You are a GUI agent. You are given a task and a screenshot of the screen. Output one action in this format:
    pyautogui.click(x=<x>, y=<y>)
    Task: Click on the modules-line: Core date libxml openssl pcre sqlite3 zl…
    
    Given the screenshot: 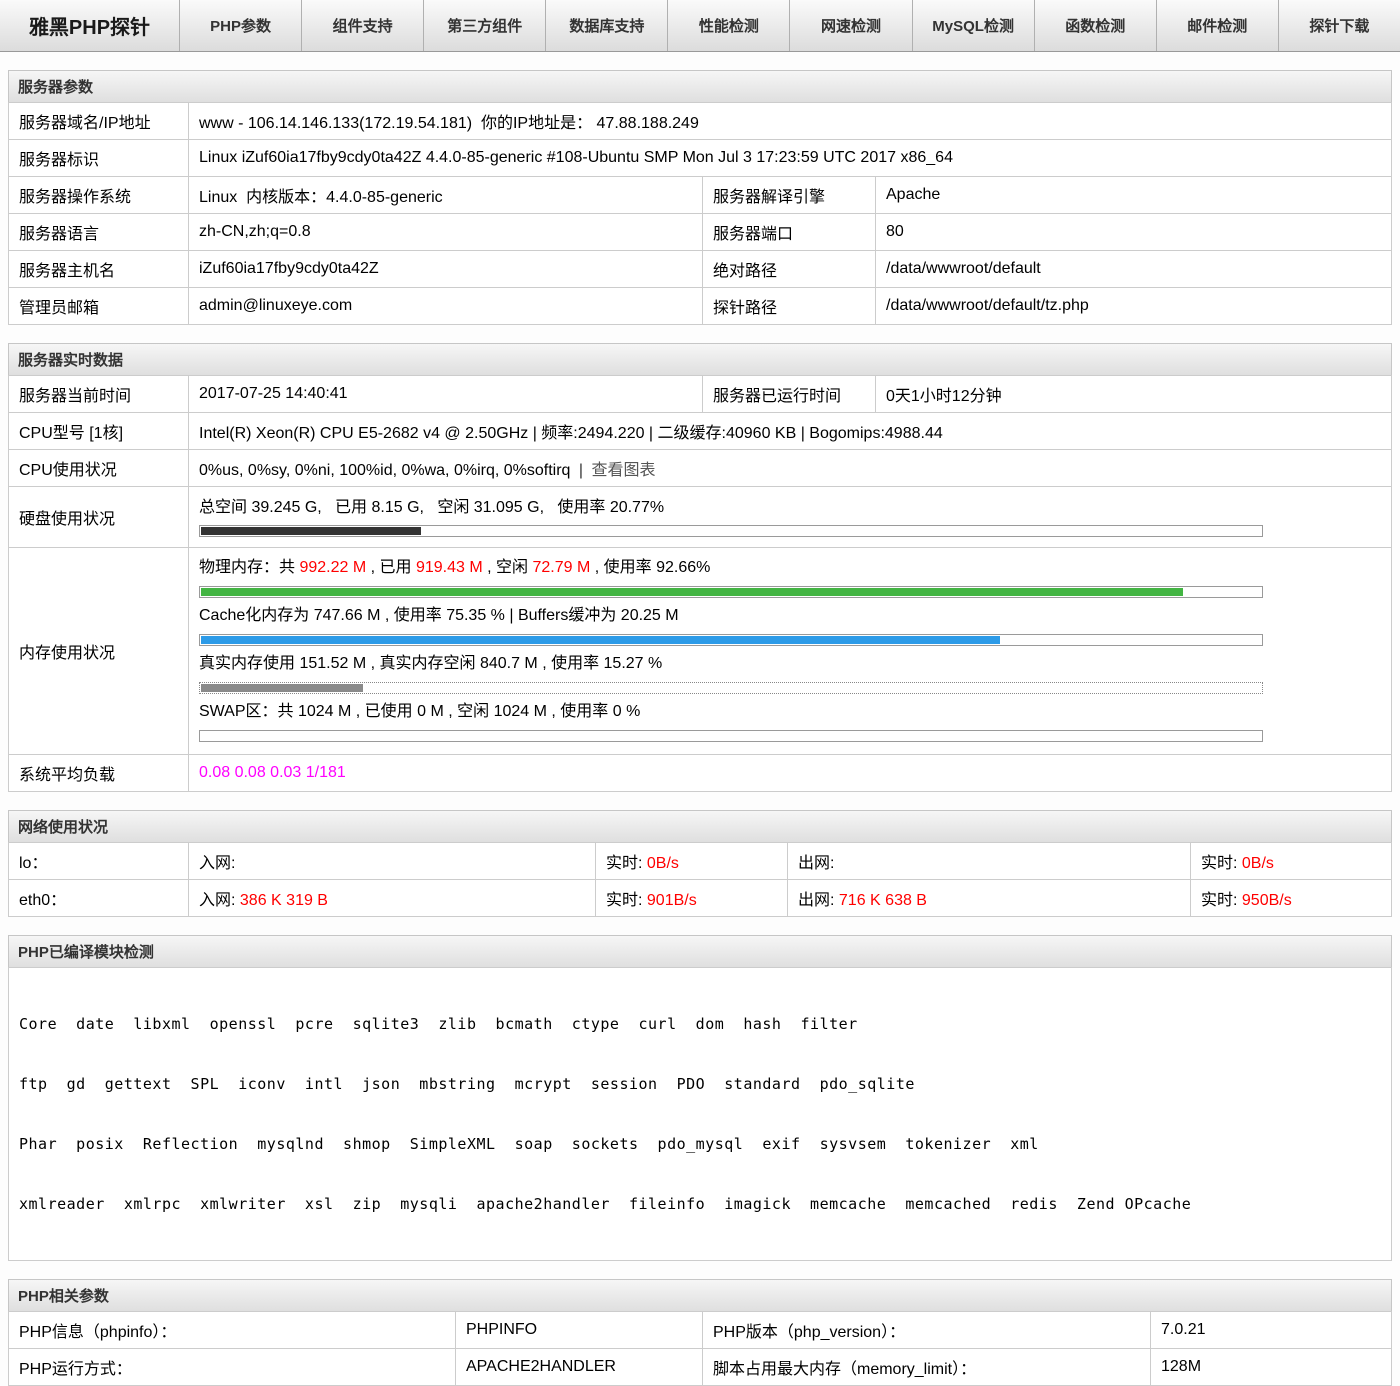 What is the action you would take?
    pyautogui.click(x=438, y=1024)
    